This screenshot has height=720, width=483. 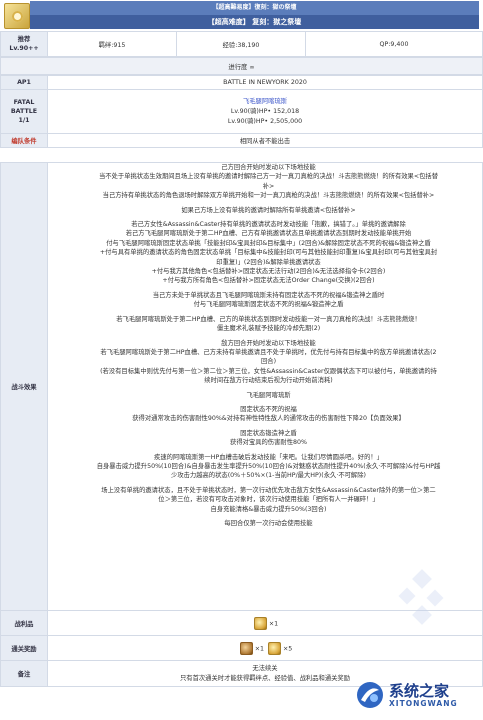 I want to click on drops-label: 战利品, so click(x=24, y=623).